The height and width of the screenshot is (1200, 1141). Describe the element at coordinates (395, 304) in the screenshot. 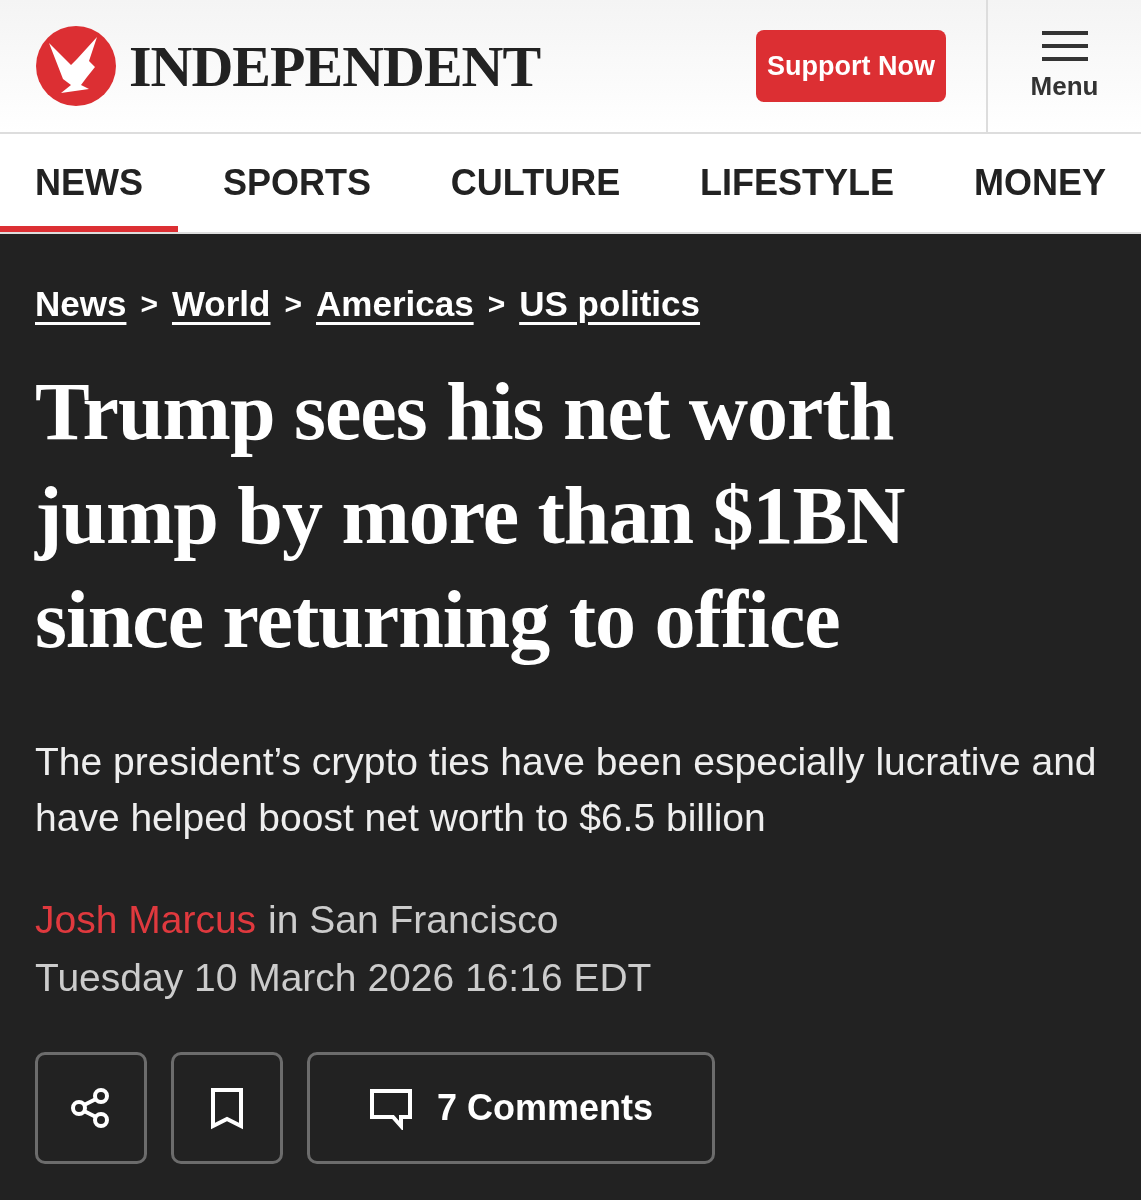

I see `breadcrumb-link: Americas` at that location.